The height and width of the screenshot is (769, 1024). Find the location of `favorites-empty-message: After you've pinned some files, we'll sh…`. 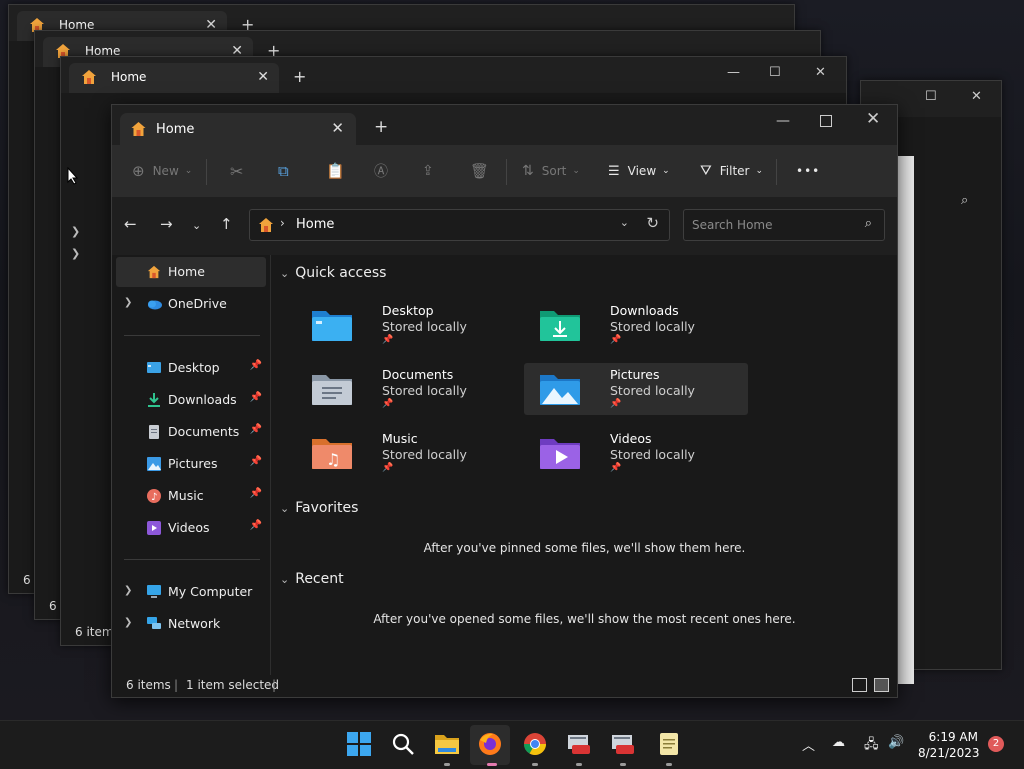

favorites-empty-message: After you've pinned some files, we'll sh… is located at coordinates (584, 548).